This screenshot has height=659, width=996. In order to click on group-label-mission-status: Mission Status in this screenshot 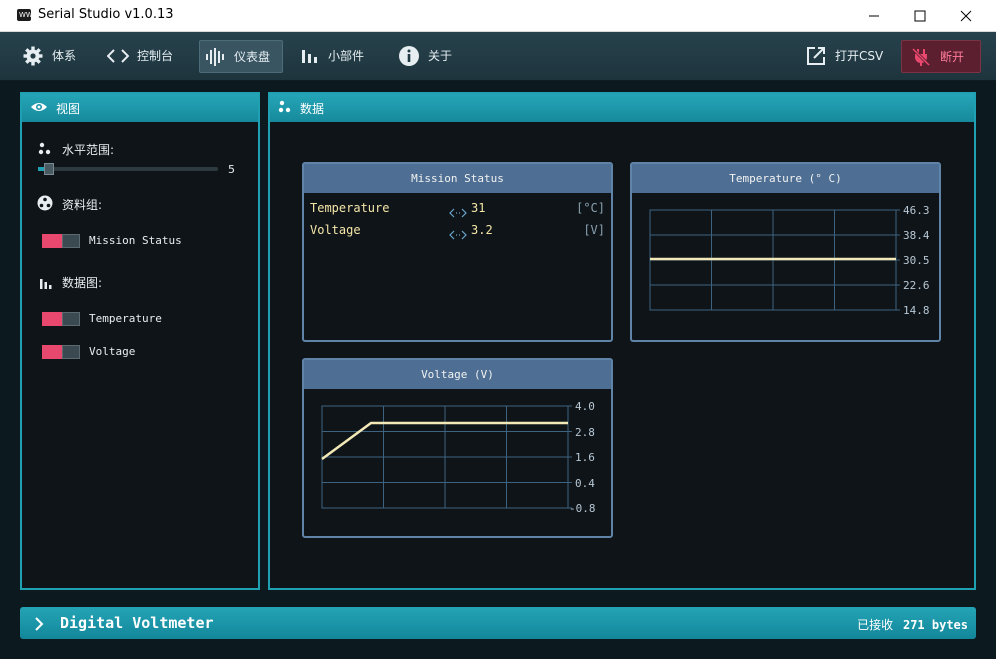, I will do `click(135, 240)`.